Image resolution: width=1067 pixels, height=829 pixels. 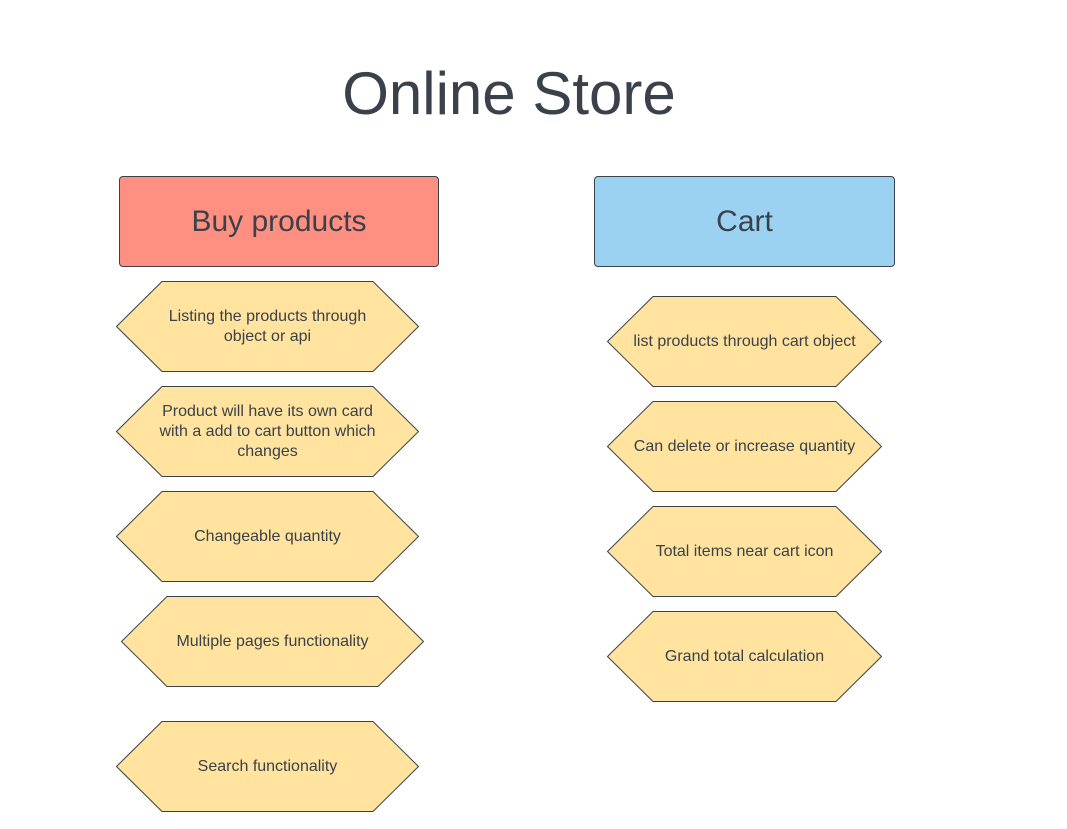 I want to click on buy-step-search: Search functionality, so click(x=267, y=766).